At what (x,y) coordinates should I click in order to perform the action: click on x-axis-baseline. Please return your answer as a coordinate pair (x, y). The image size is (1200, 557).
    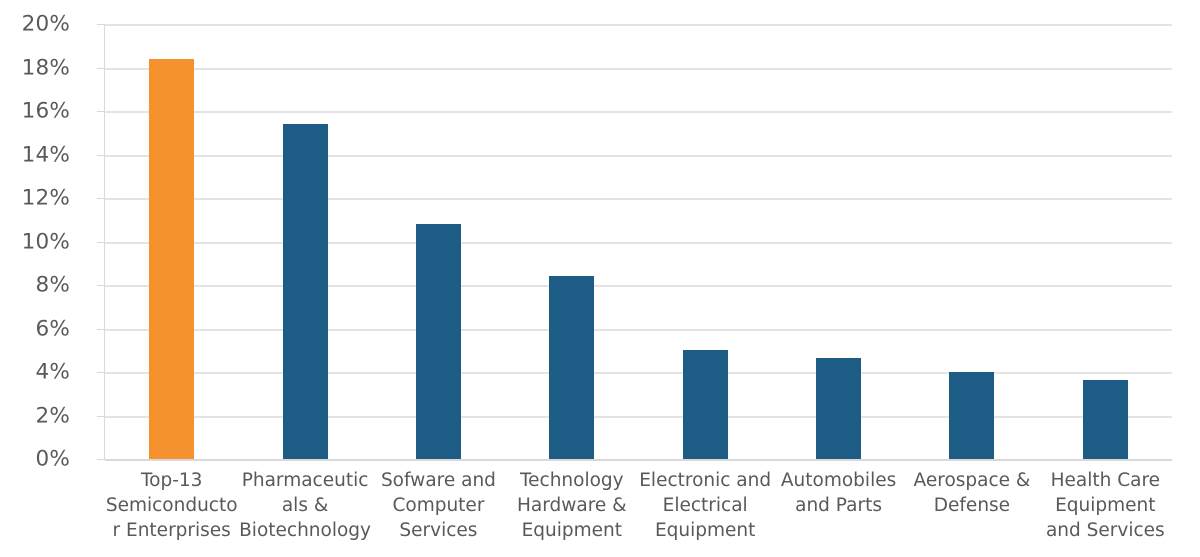
    Looking at the image, I should click on (638, 460).